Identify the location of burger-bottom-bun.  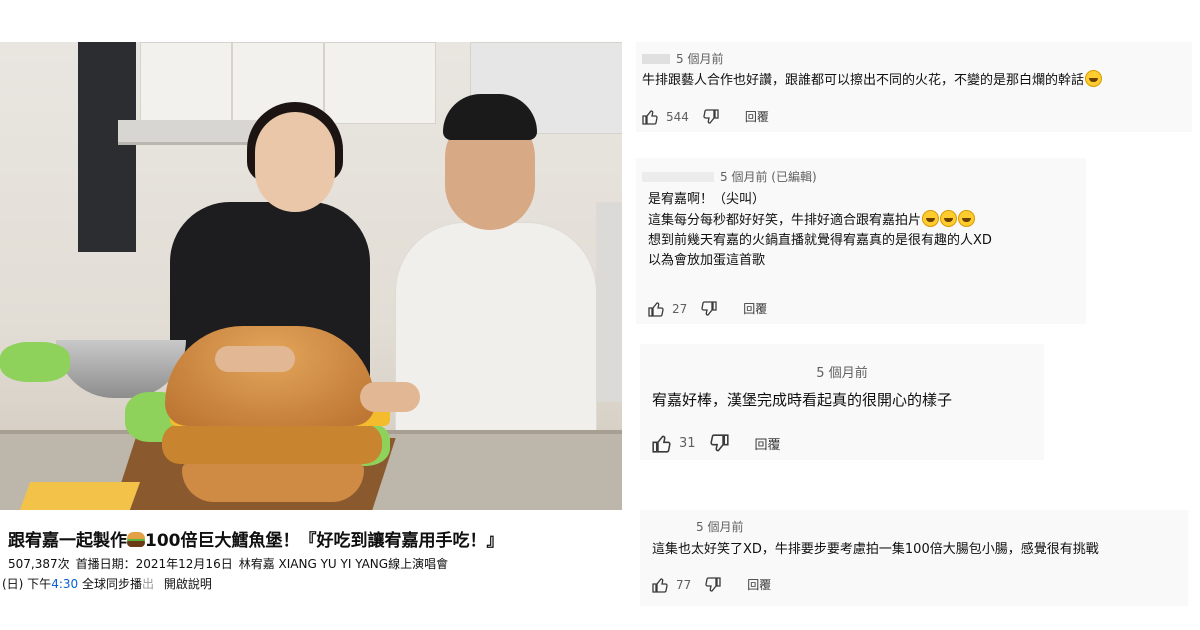
(273, 482).